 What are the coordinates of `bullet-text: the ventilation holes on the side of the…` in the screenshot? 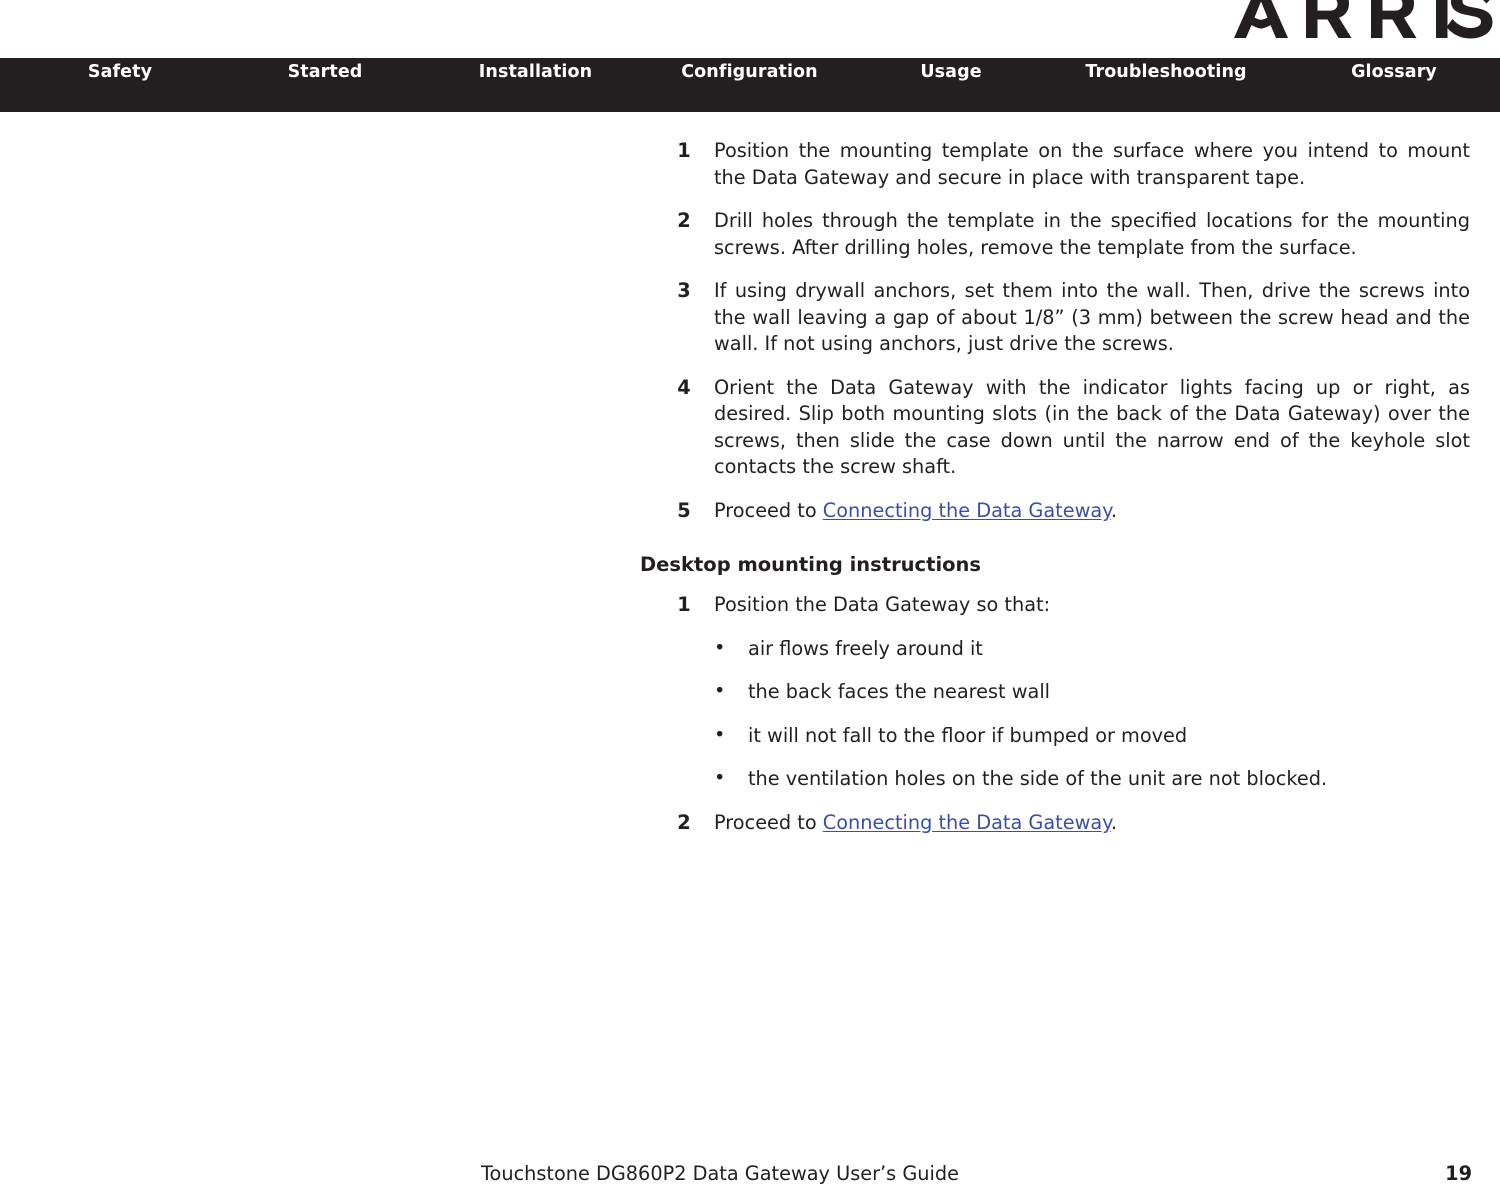 It's located at (1038, 778).